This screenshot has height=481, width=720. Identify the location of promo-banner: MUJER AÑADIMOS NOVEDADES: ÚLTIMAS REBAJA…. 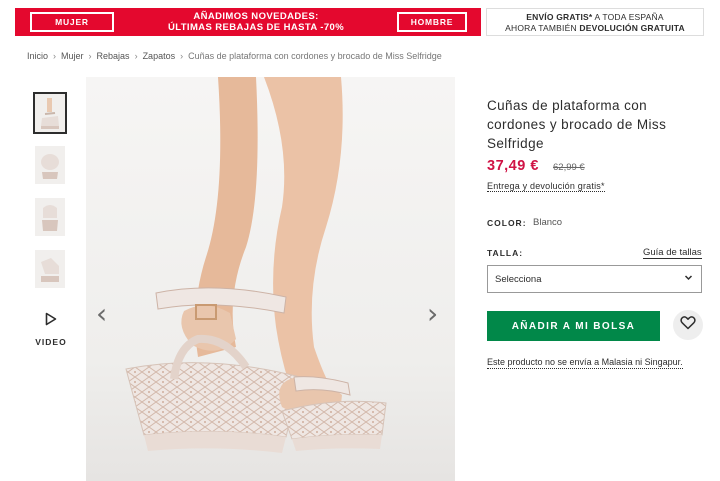
(248, 22).